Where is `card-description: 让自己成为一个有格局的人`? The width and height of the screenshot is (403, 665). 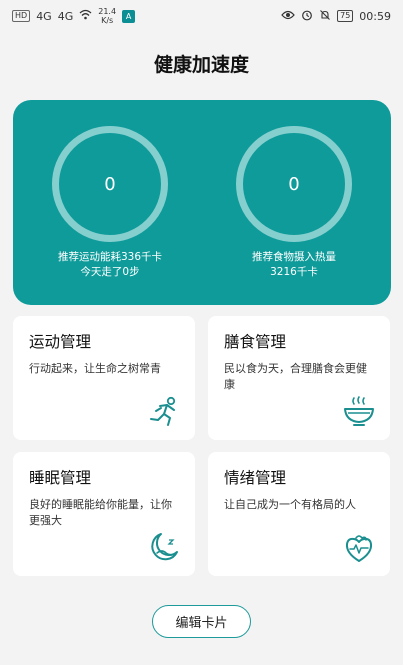 card-description: 让自己成为一个有格局的人 is located at coordinates (290, 504).